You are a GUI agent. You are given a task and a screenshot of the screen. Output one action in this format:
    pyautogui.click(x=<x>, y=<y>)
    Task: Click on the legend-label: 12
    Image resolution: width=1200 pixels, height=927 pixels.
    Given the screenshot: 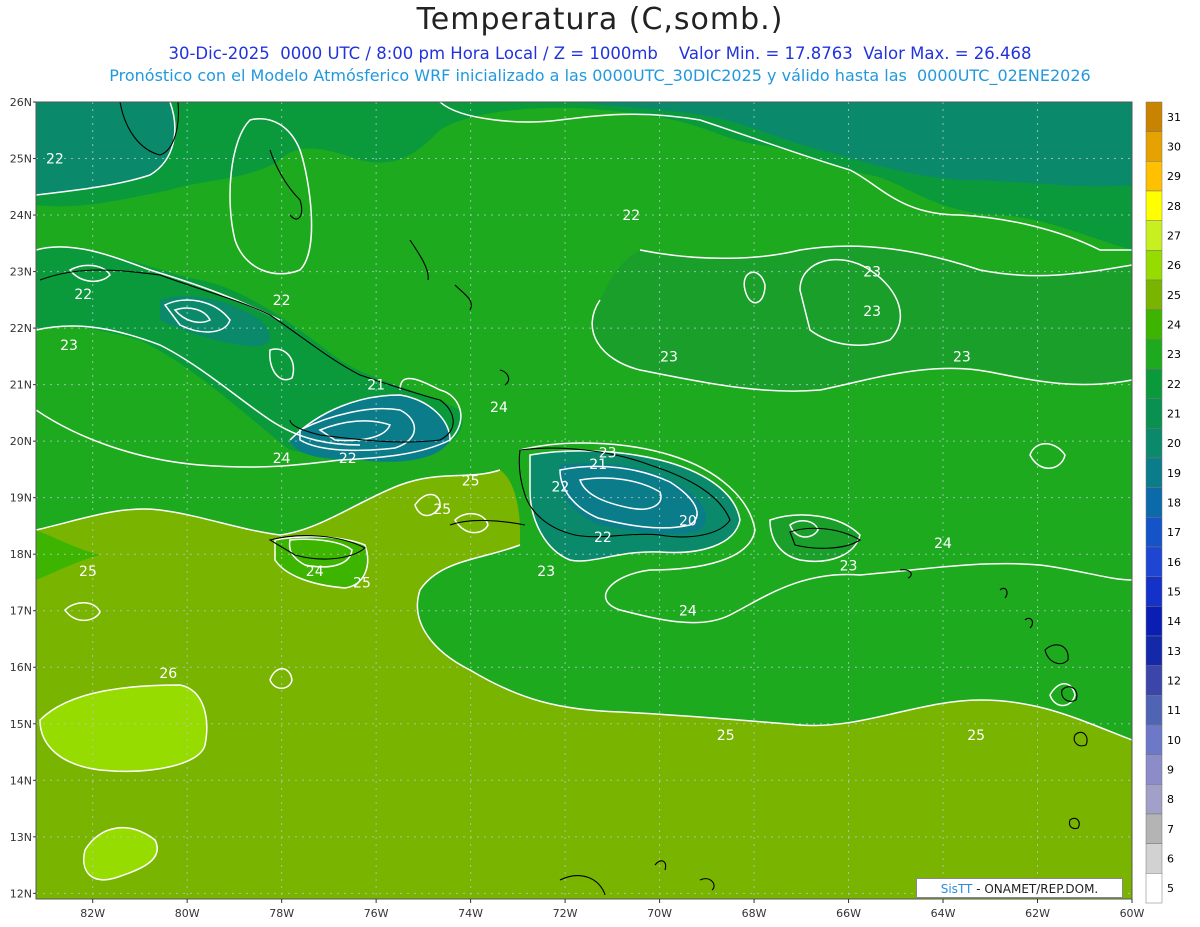 What is the action you would take?
    pyautogui.click(x=1174, y=681)
    